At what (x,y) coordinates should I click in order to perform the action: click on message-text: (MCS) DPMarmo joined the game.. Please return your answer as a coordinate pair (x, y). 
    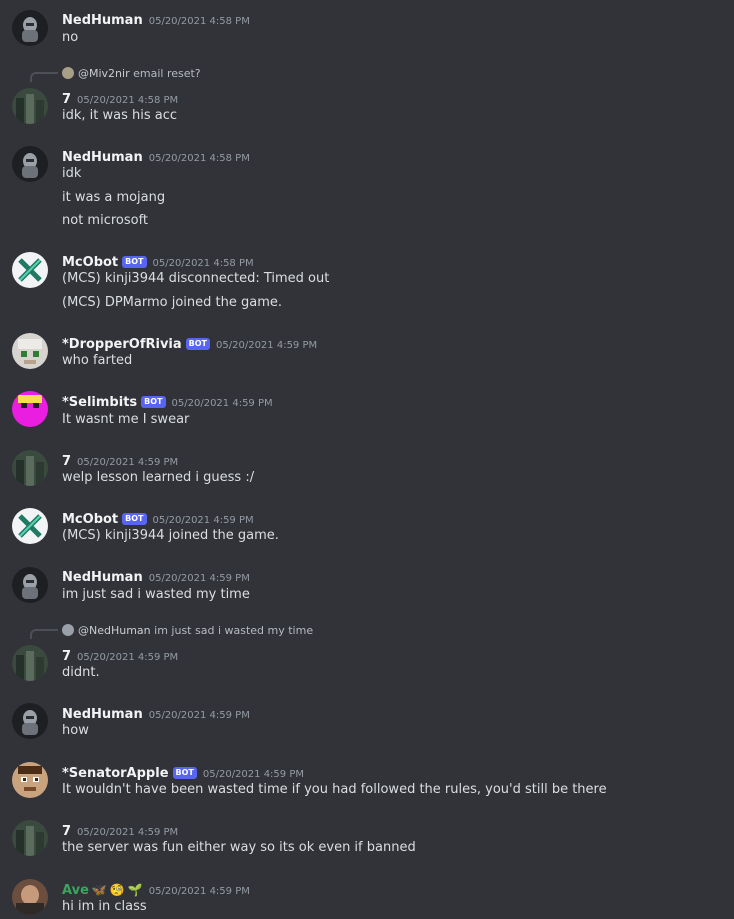
    Looking at the image, I should click on (172, 302).